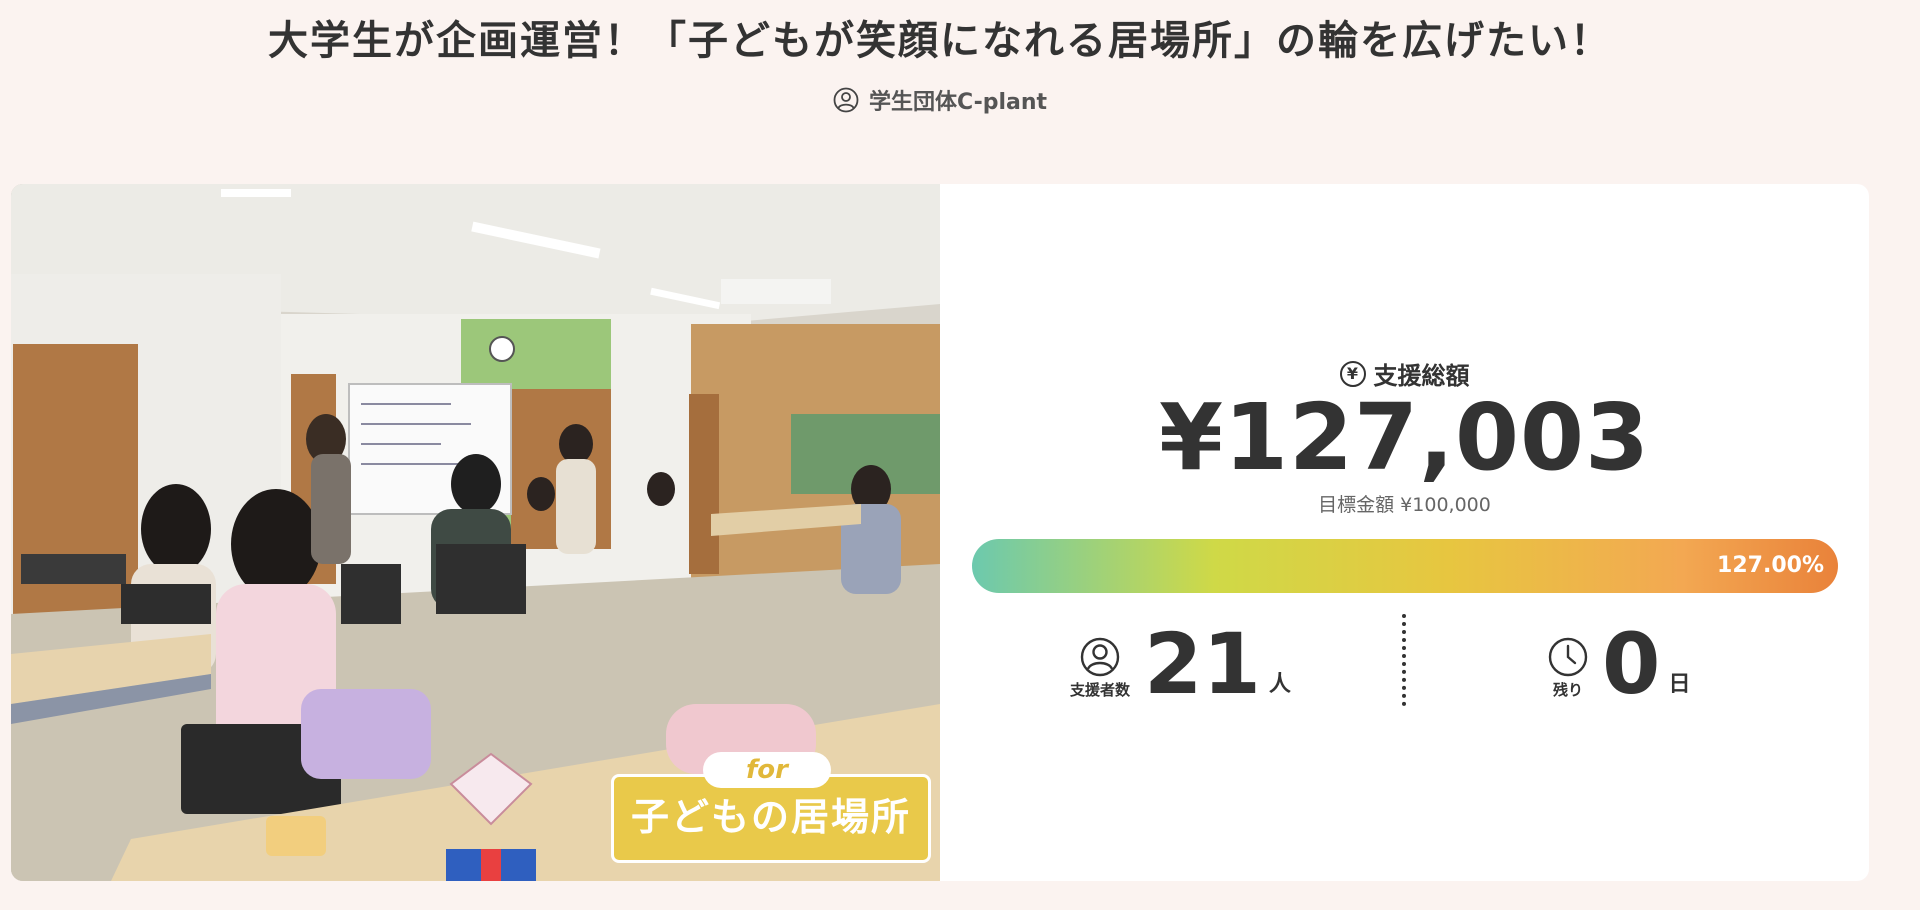 This screenshot has height=910, width=1920. Describe the element at coordinates (958, 102) in the screenshot. I see `owner-name: 学生団体C-plant` at that location.